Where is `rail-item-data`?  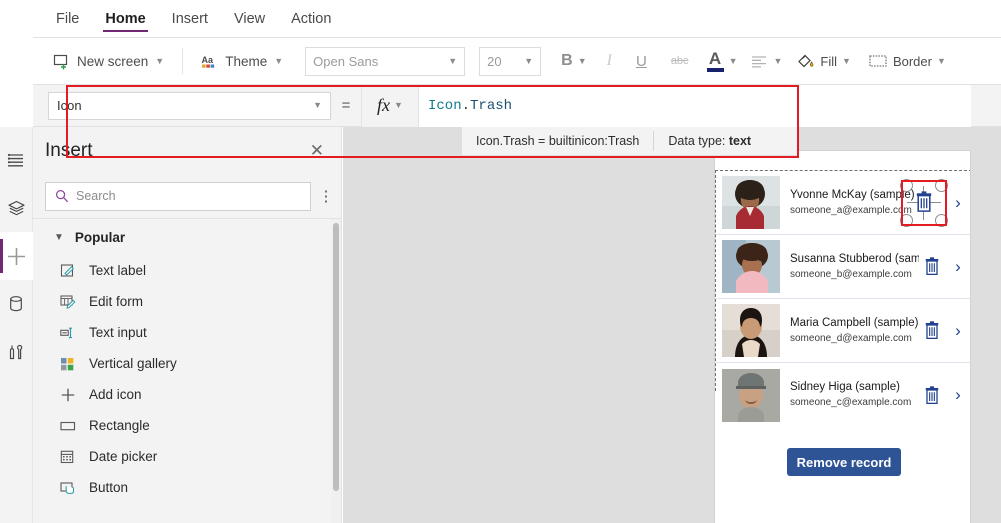
rail-item-data is located at coordinates (16, 304).